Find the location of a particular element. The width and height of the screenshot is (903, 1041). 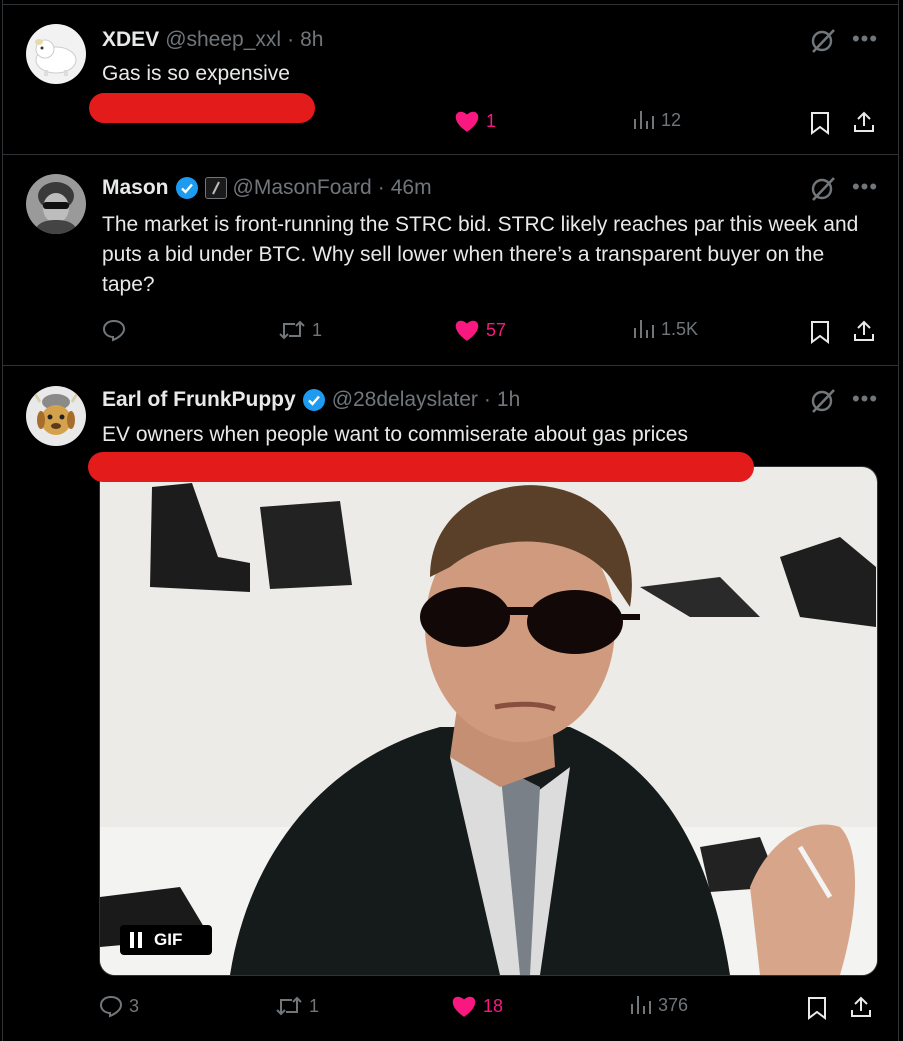

author-handle: @MasonFoard is located at coordinates (302, 188).